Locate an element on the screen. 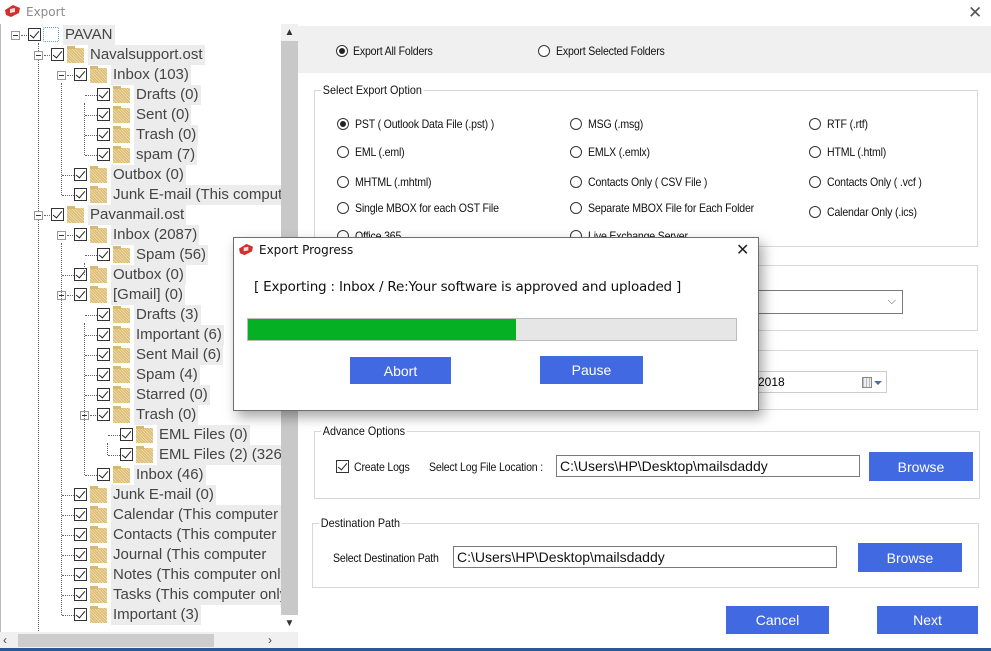 This screenshot has height=651, width=991. tree-node-label: Starred (0) is located at coordinates (172, 395).